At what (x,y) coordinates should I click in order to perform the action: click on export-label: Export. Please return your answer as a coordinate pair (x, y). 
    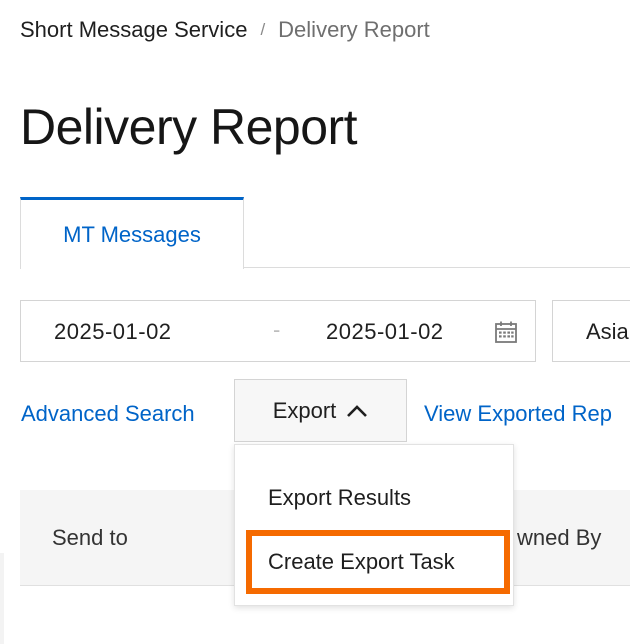
    Looking at the image, I should click on (304, 410).